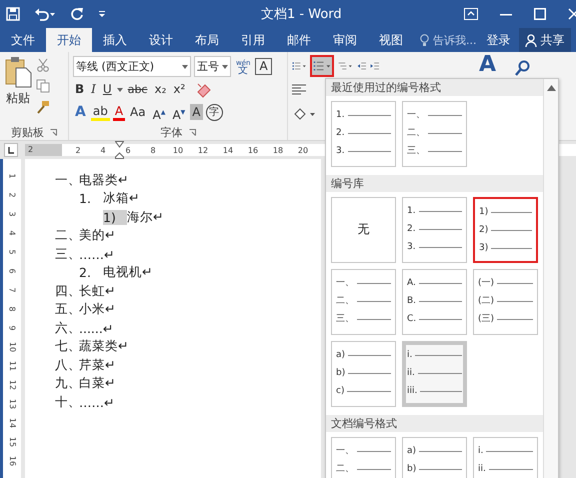 This screenshot has width=576, height=478. I want to click on ribbon-tab: 设计, so click(161, 40).